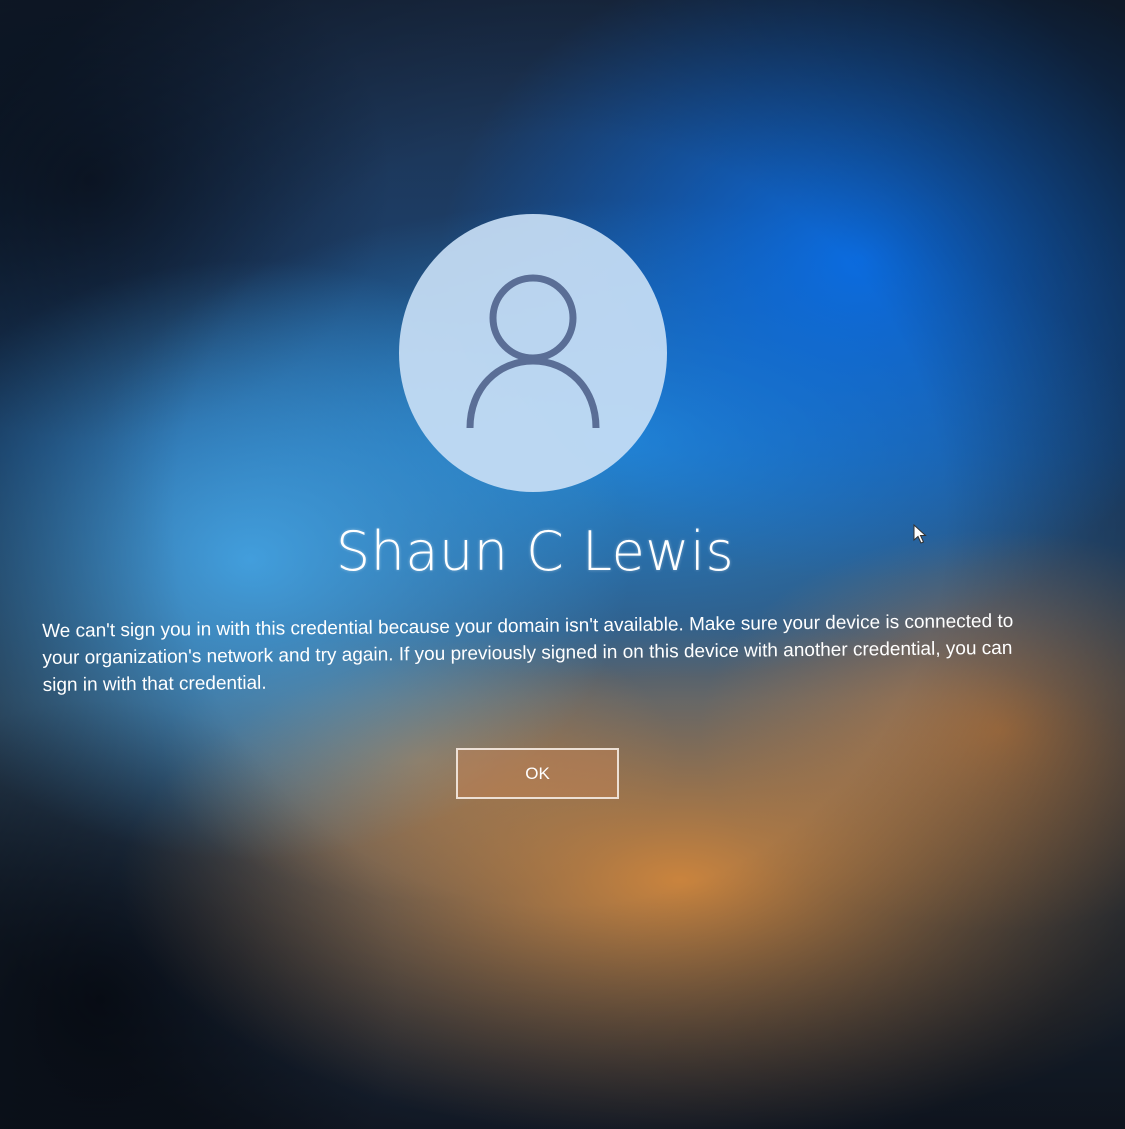 The height and width of the screenshot is (1129, 1125). I want to click on user-name: Shaun C Lewis, so click(535, 551).